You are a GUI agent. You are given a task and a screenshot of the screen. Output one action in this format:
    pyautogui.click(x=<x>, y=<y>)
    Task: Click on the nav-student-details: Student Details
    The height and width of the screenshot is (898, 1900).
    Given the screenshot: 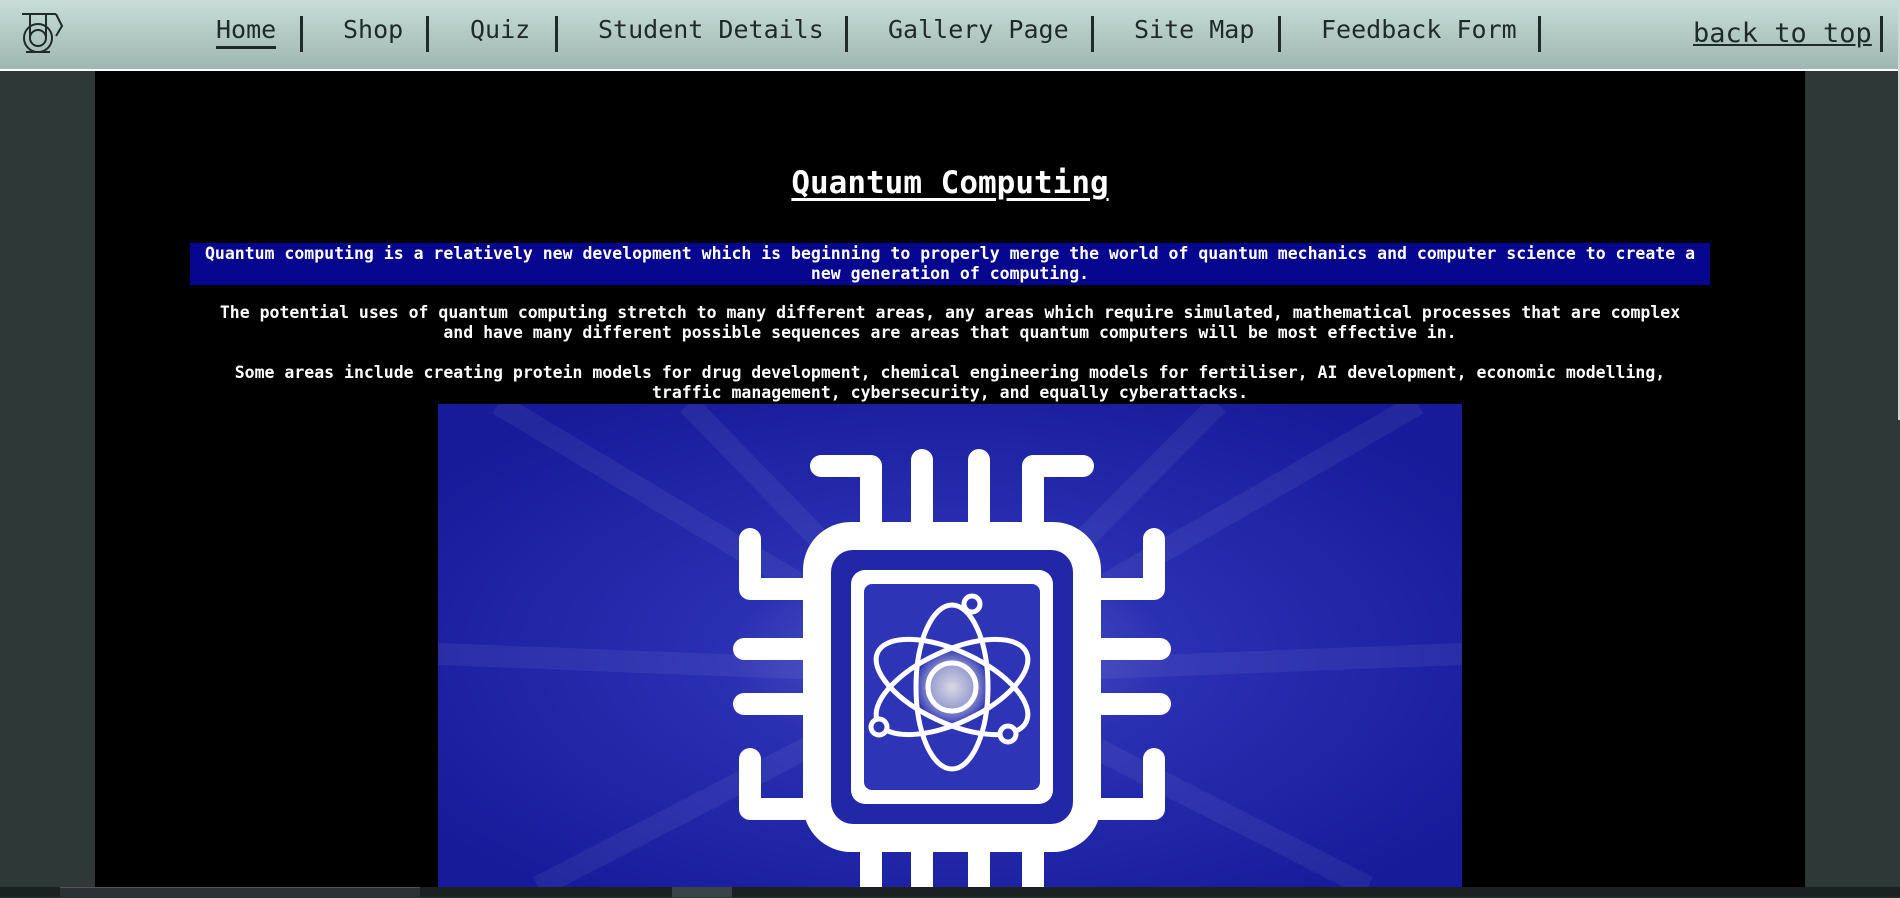 What is the action you would take?
    pyautogui.click(x=711, y=29)
    